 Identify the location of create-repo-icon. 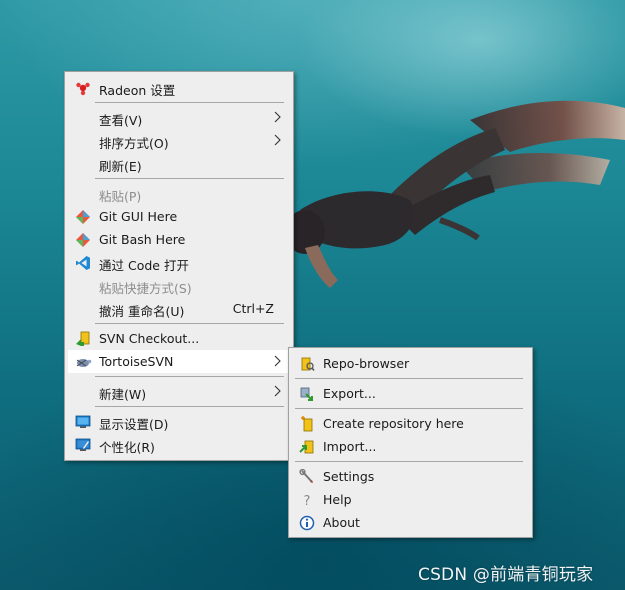
(307, 424).